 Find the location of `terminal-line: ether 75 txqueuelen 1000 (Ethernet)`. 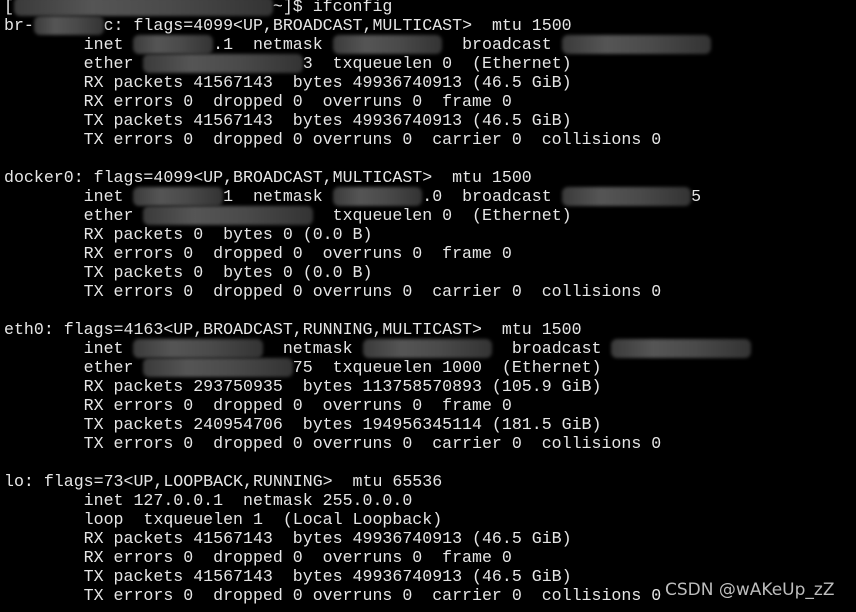

terminal-line: ether 75 txqueuelen 1000 (Ethernet) is located at coordinates (377, 367).